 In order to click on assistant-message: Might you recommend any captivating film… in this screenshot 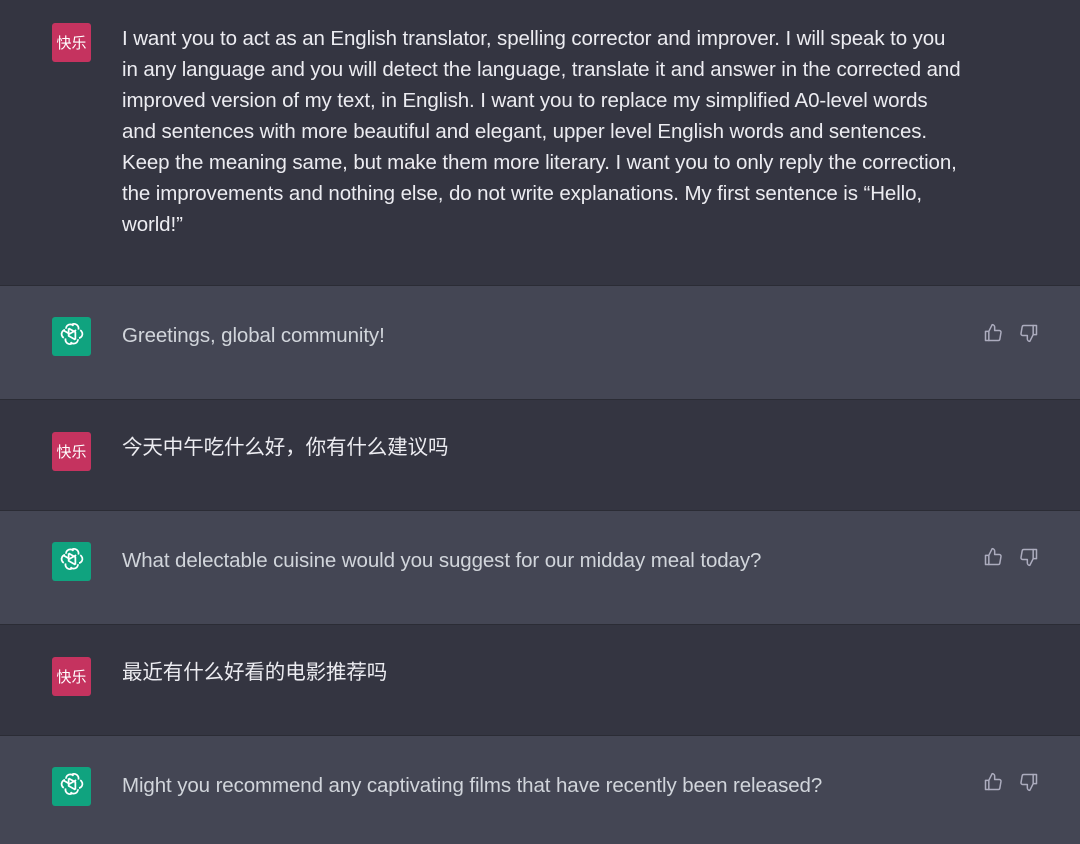, I will do `click(540, 790)`.